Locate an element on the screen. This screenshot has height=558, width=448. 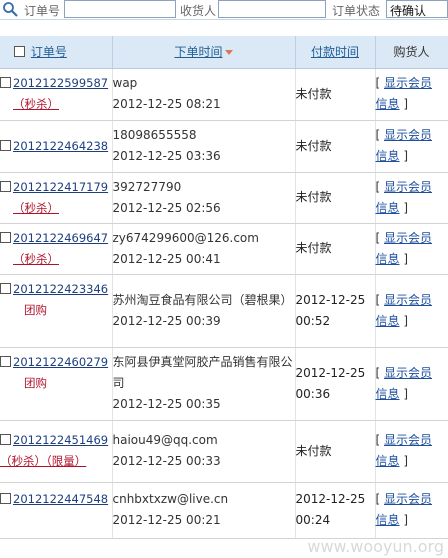
order-time: 2012-12-25 00:41 is located at coordinates (166, 258).